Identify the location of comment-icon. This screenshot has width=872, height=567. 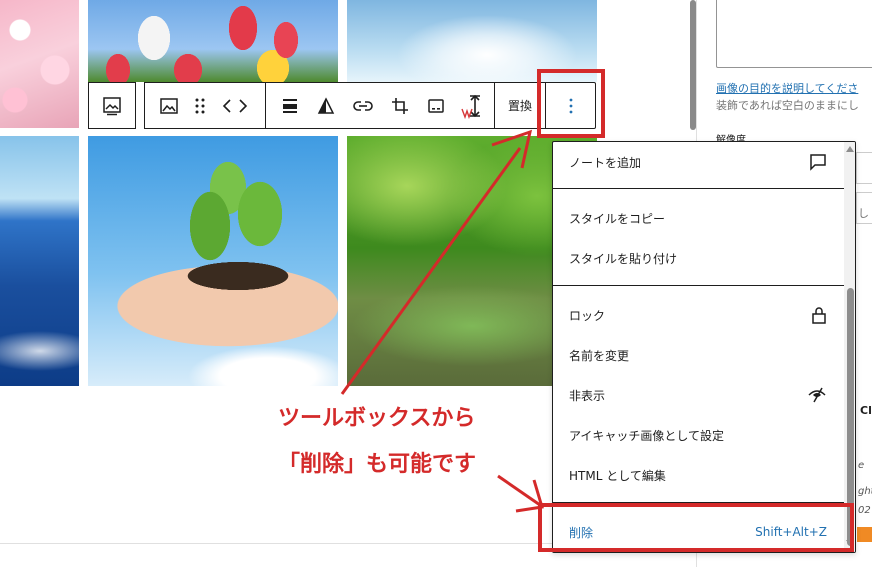
(818, 162).